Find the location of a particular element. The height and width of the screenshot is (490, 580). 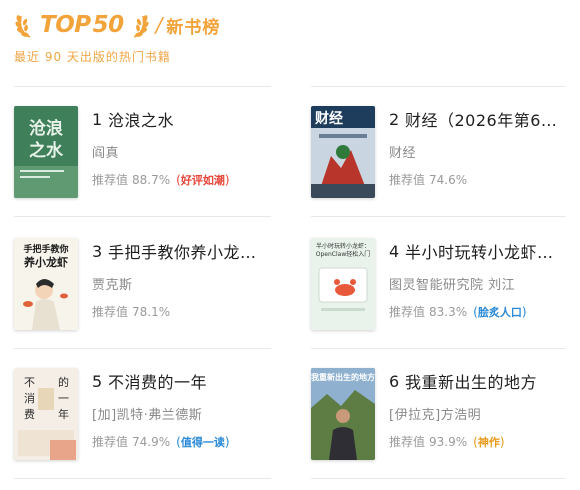

book-author: 阎真 is located at coordinates (184, 151).